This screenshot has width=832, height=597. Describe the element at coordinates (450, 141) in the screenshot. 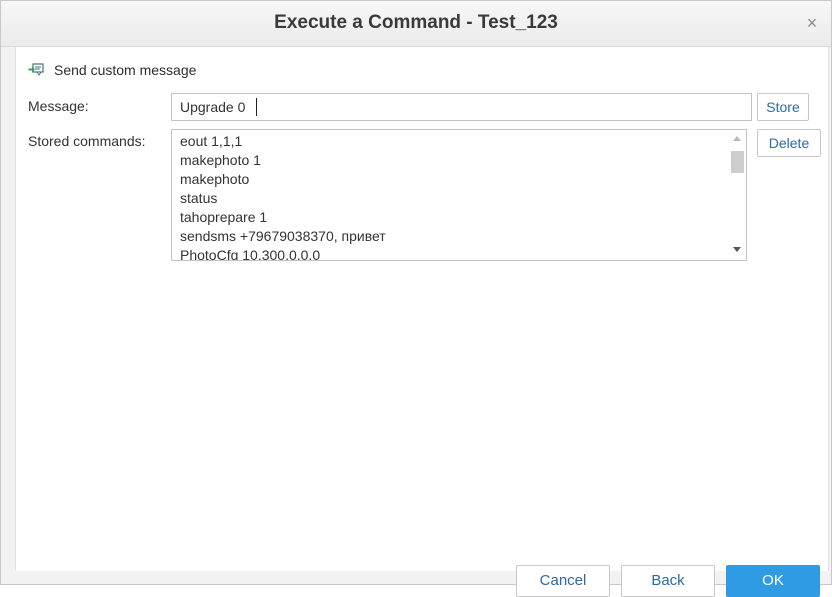

I see `list-item: eout 1,1,1` at that location.